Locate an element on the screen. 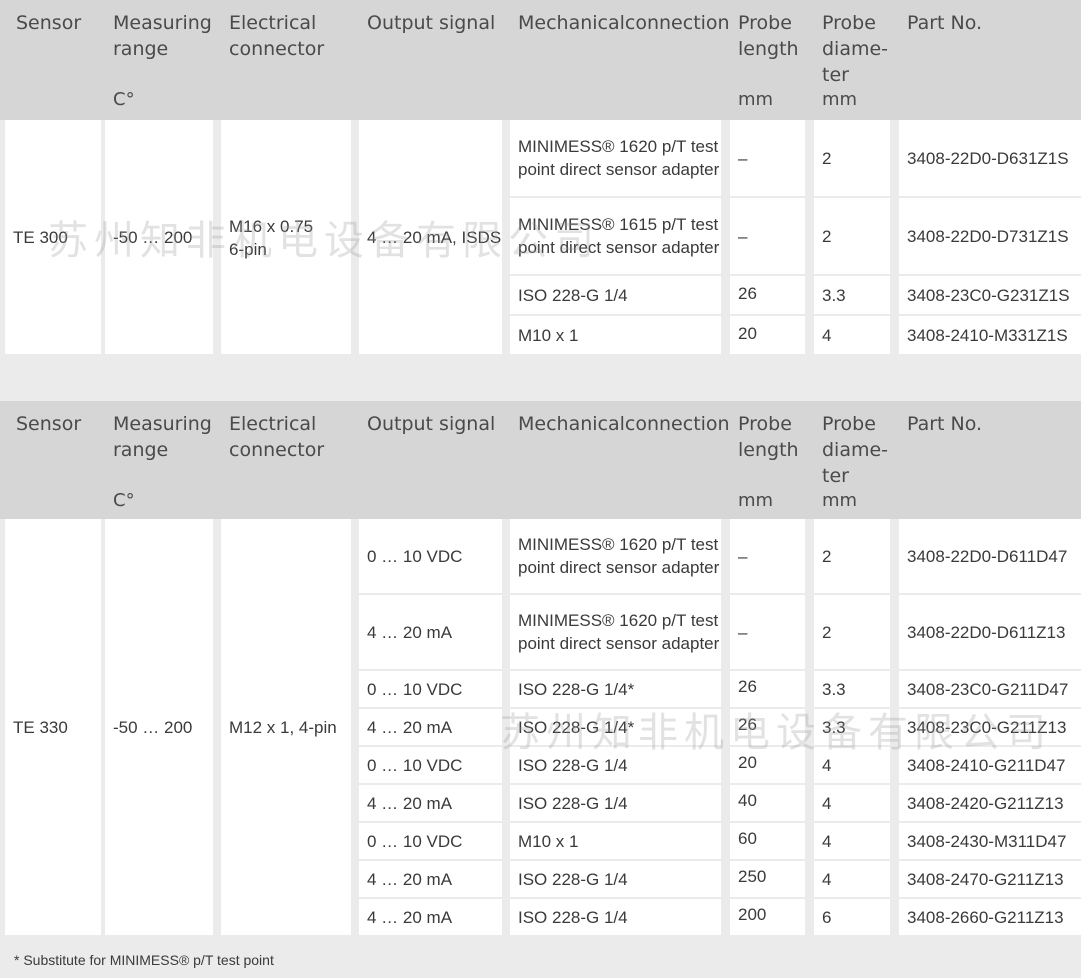  part-number-cell: 3408-22D0-D631Z1S is located at coordinates (990, 158).